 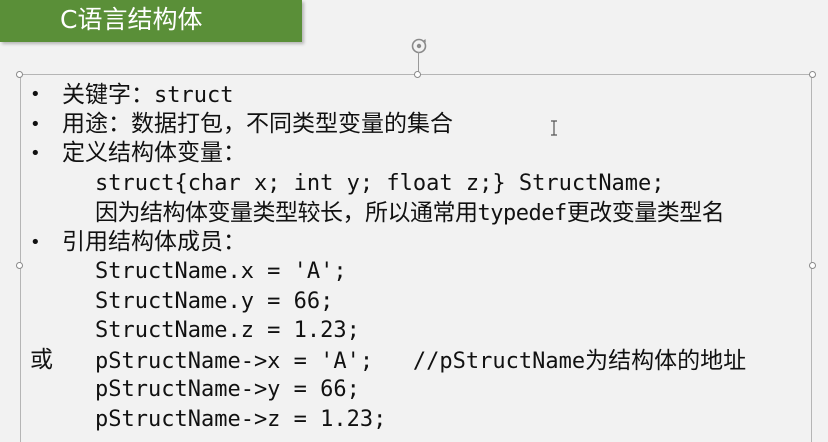 What do you see at coordinates (286, 213) in the screenshot?
I see `define-note-a: 因为结构体变量类型较长，所以通常用` at bounding box center [286, 213].